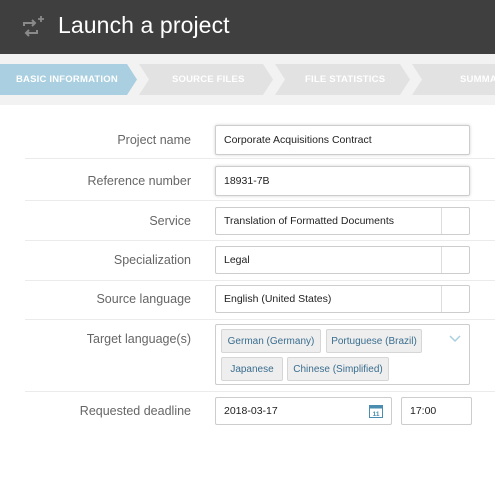  What do you see at coordinates (278, 299) in the screenshot?
I see `source-language-value: English (United States)` at bounding box center [278, 299].